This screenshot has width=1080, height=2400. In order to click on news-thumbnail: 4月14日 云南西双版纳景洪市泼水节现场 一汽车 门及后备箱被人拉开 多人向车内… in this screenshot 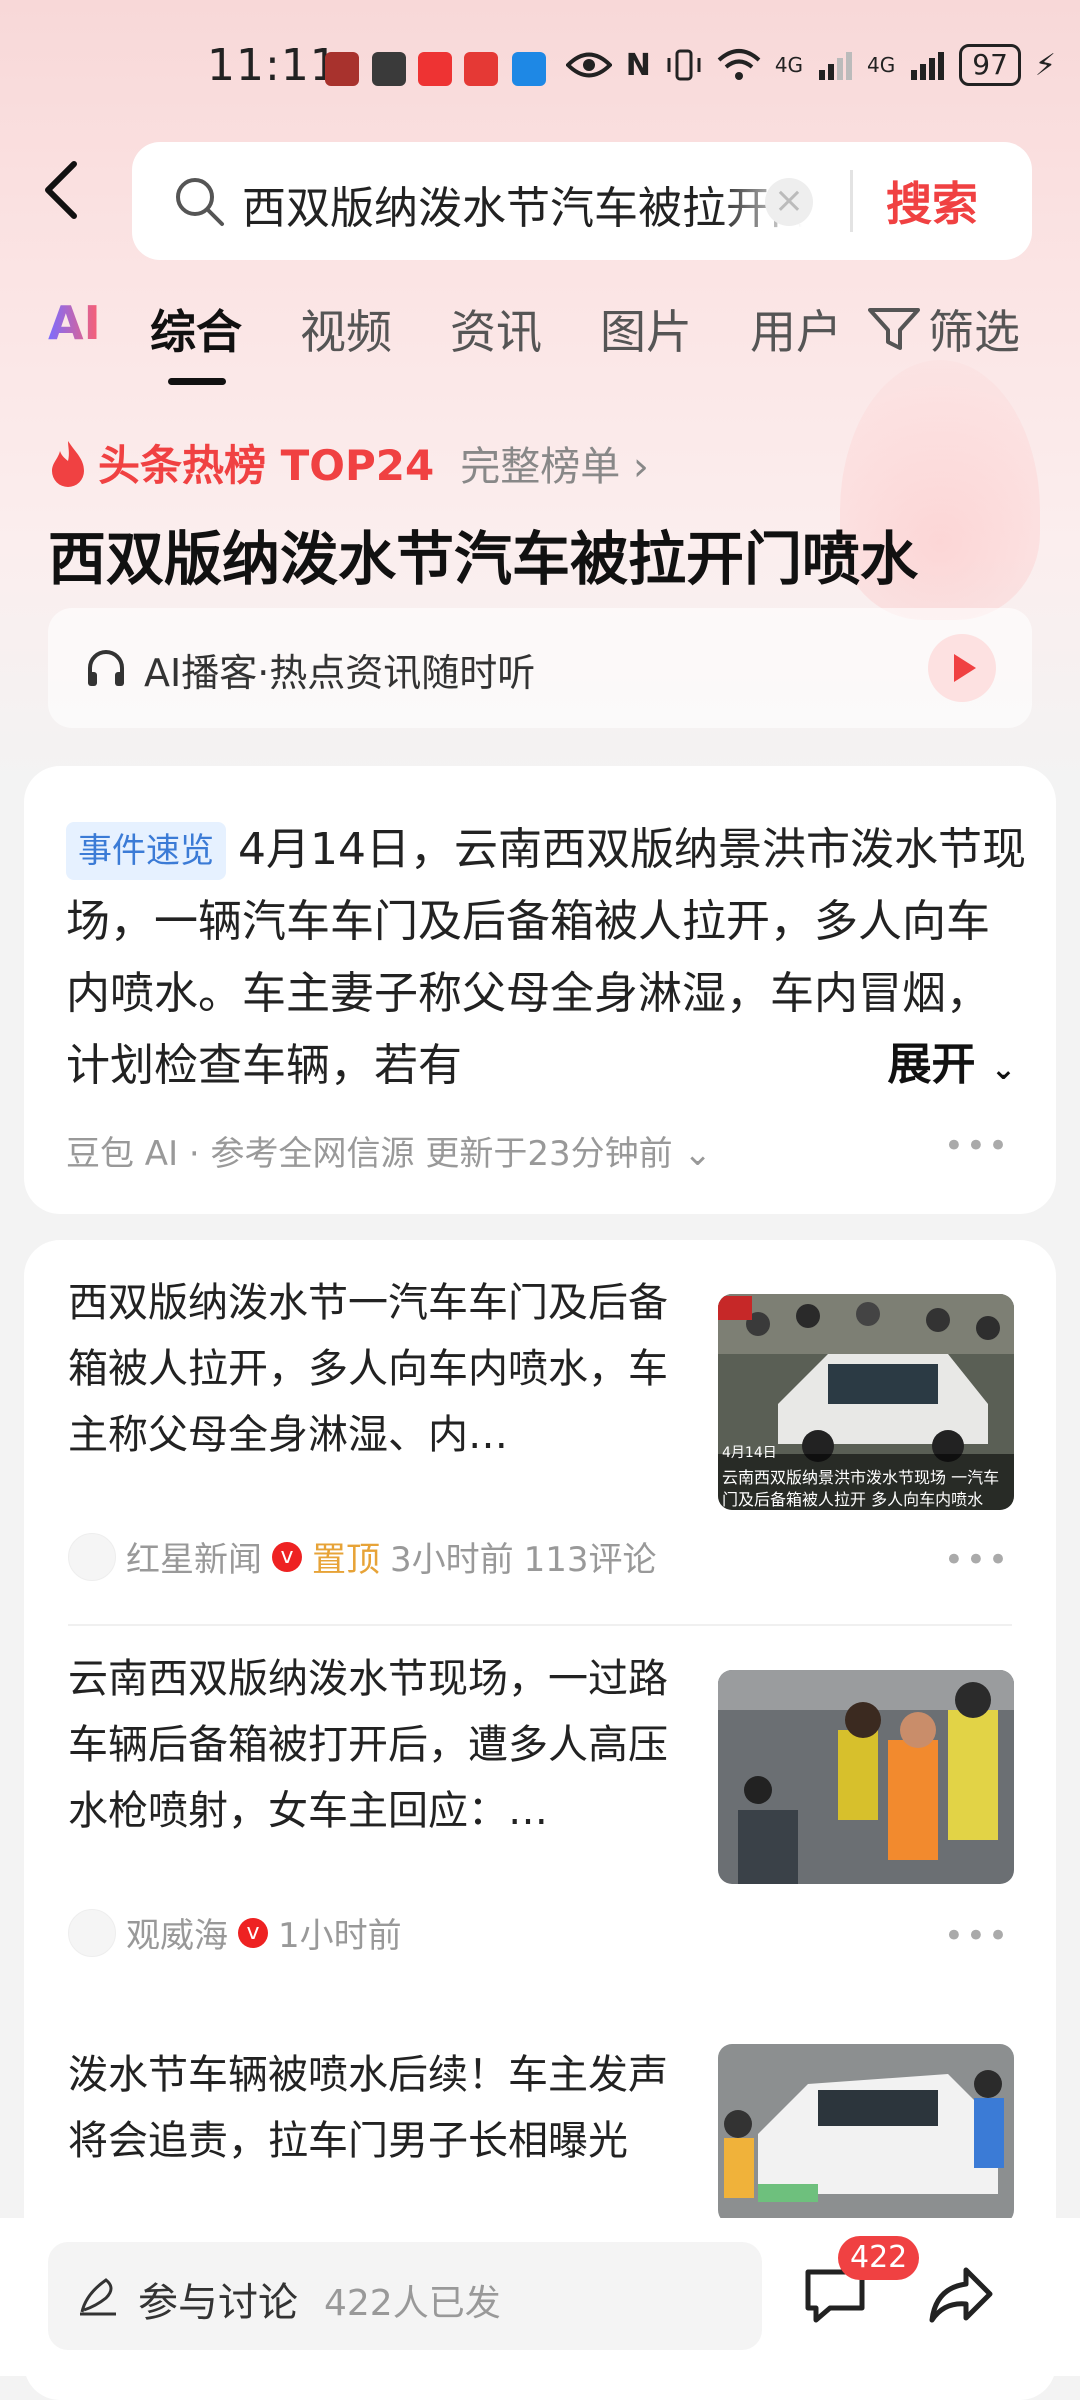, I will do `click(866, 1402)`.